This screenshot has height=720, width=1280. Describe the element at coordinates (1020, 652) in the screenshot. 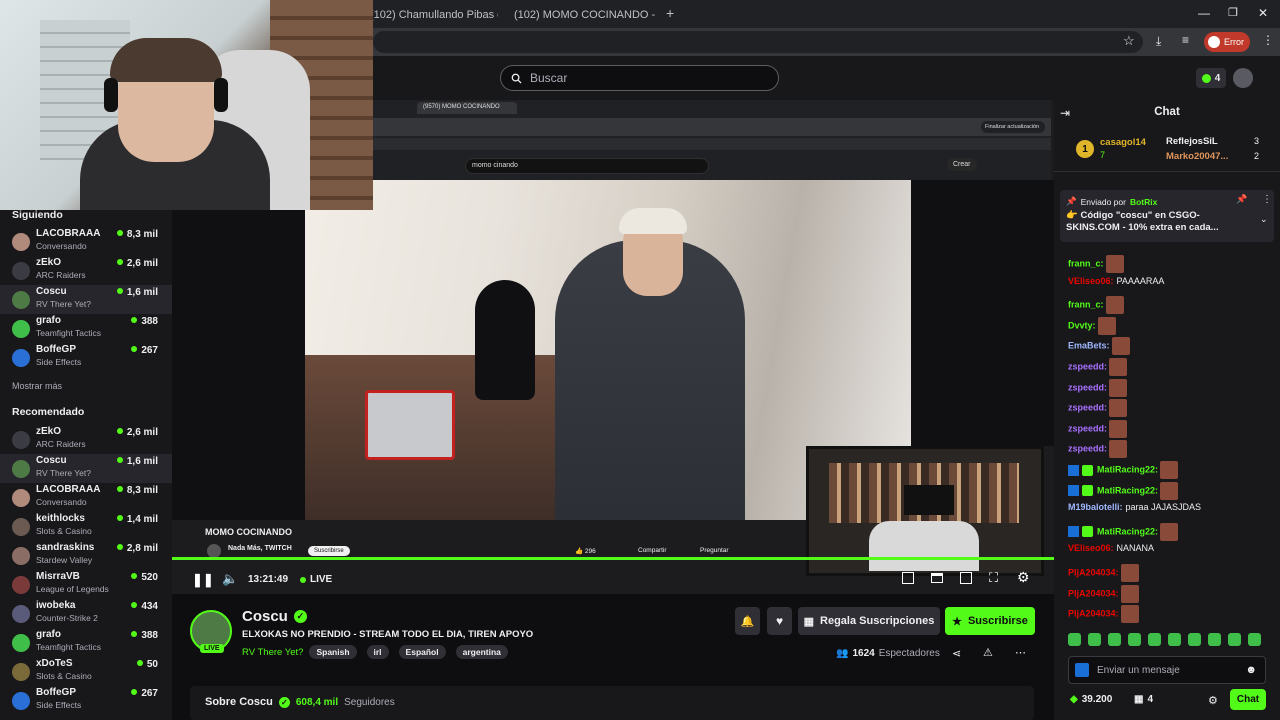

I see `more-options-icon: ⋯` at that location.